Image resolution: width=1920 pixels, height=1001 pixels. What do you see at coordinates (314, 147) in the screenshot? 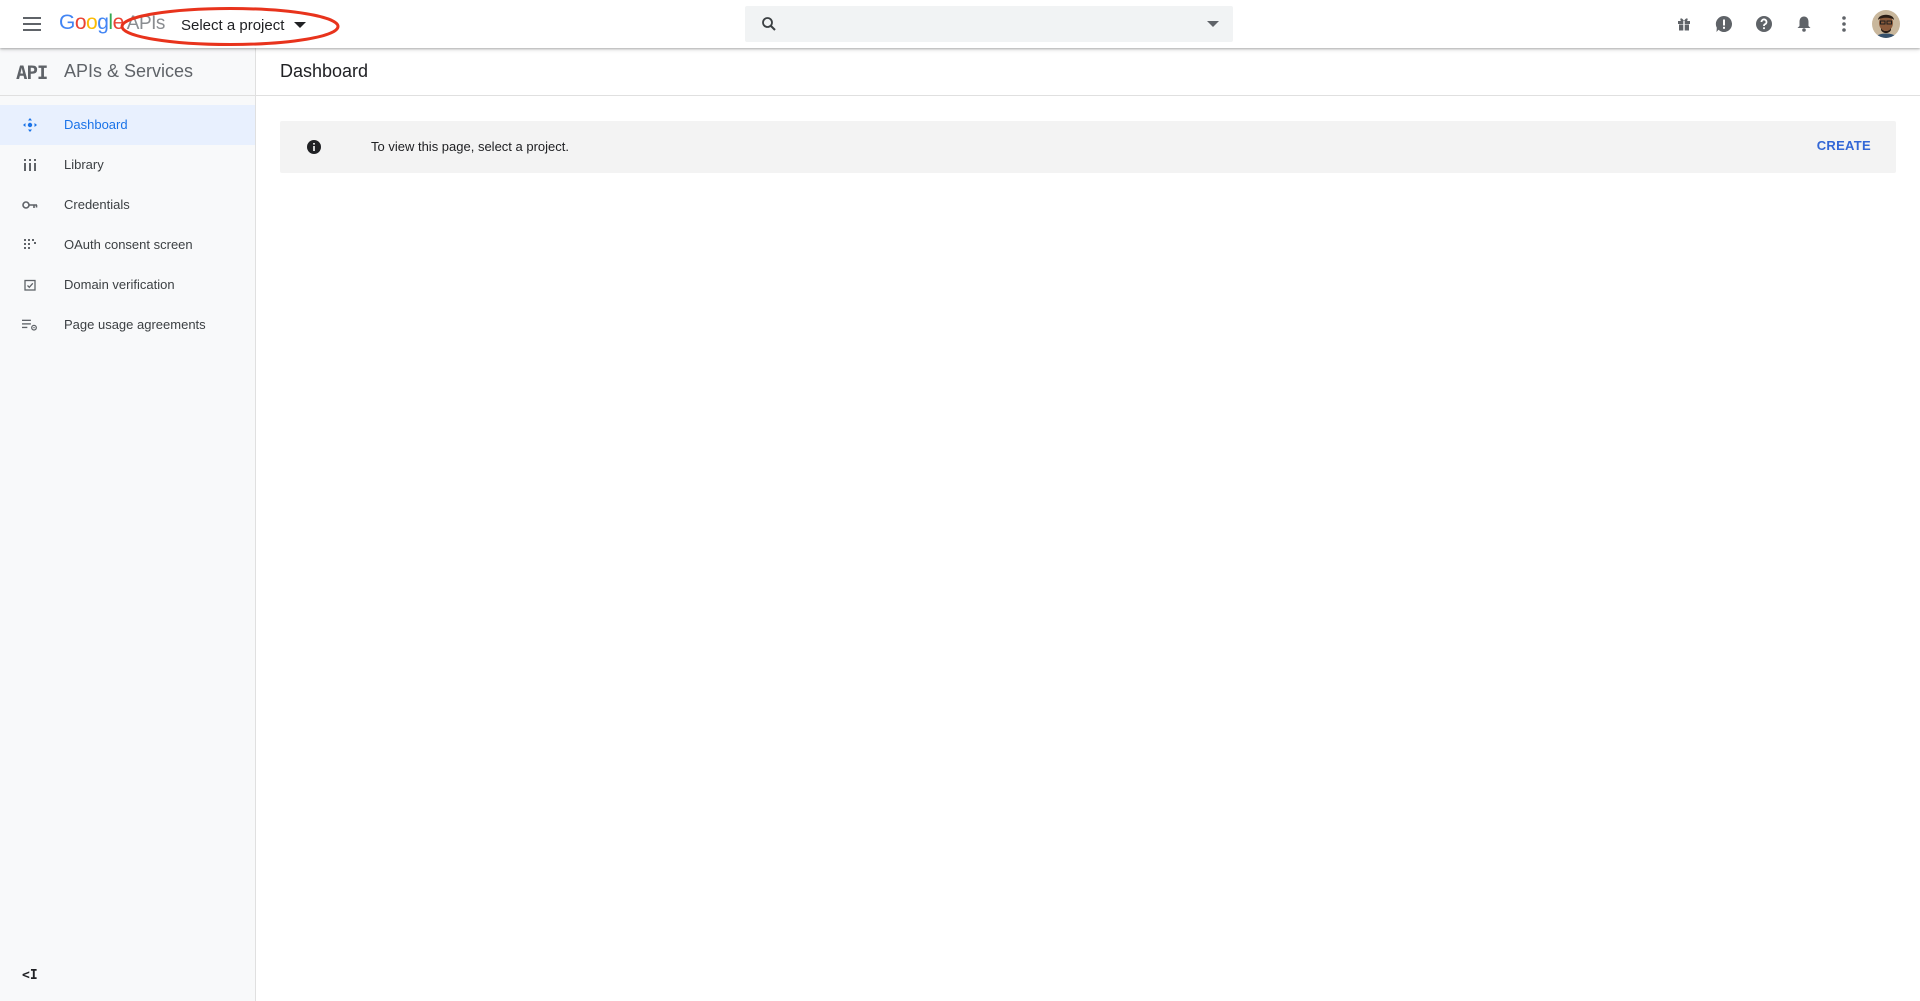
I see `info-icon` at bounding box center [314, 147].